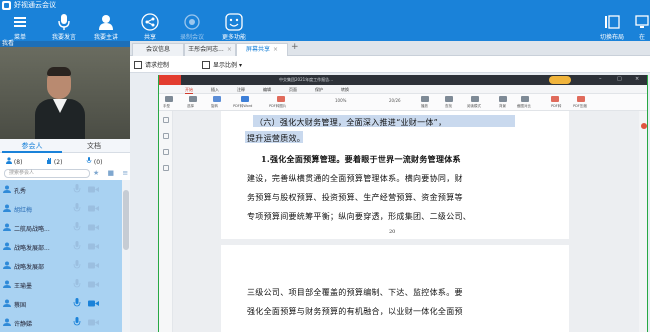  What do you see at coordinates (644, 126) in the screenshot?
I see `pdf-tool-icon` at bounding box center [644, 126].